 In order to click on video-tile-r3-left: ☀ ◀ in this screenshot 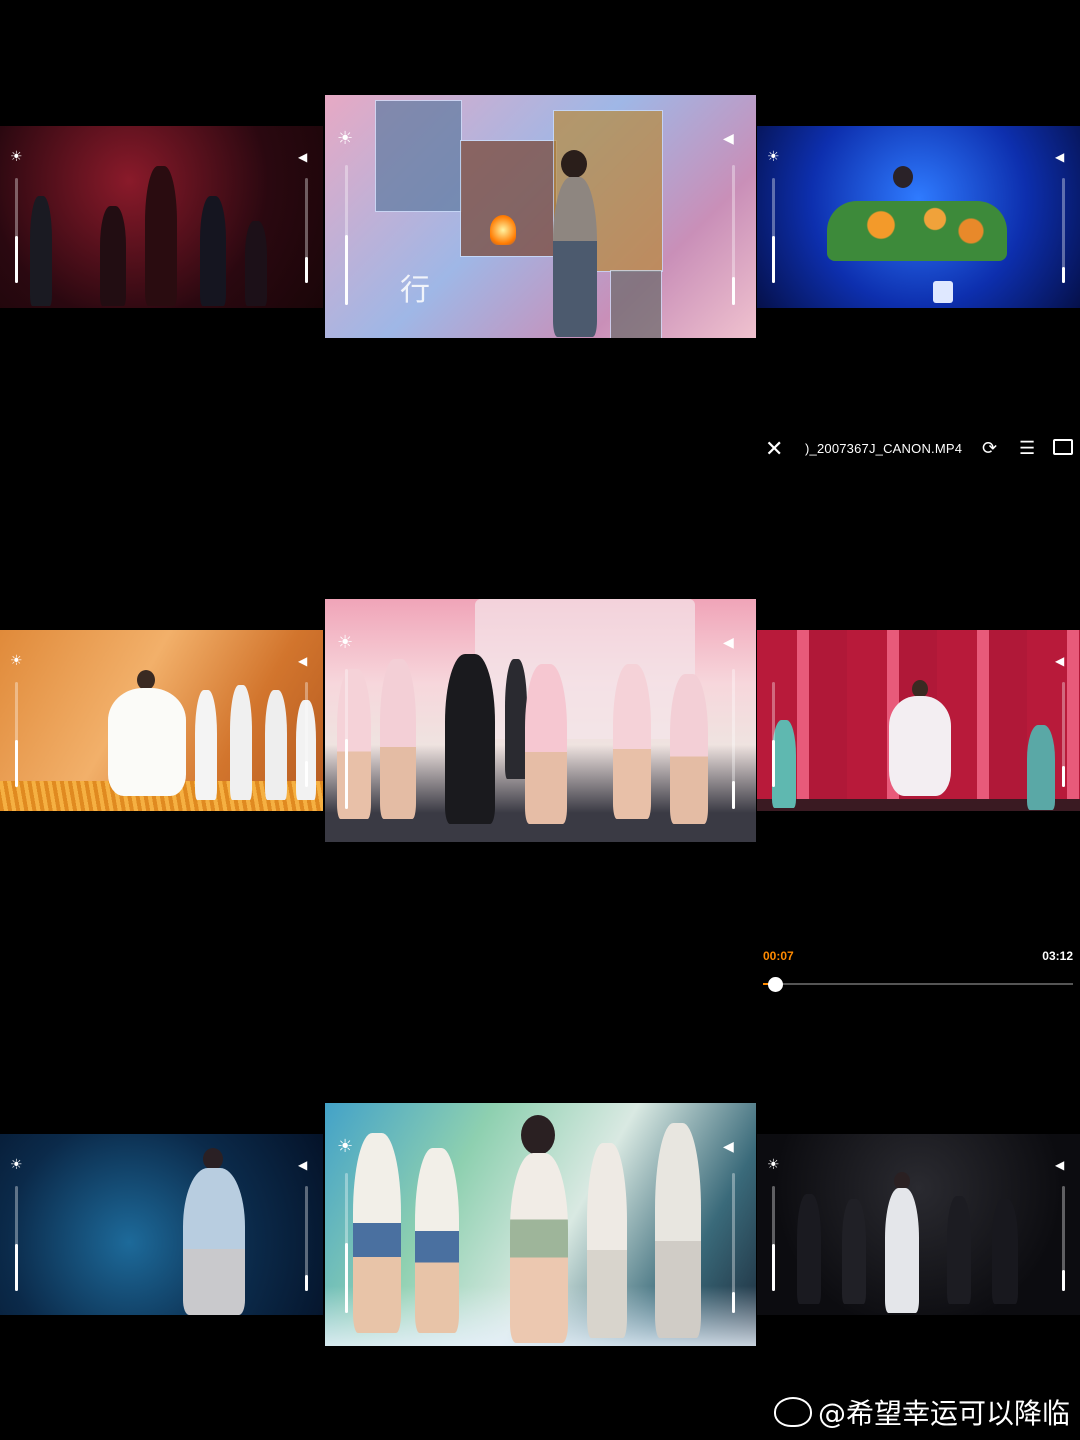, I will do `click(161, 1224)`.